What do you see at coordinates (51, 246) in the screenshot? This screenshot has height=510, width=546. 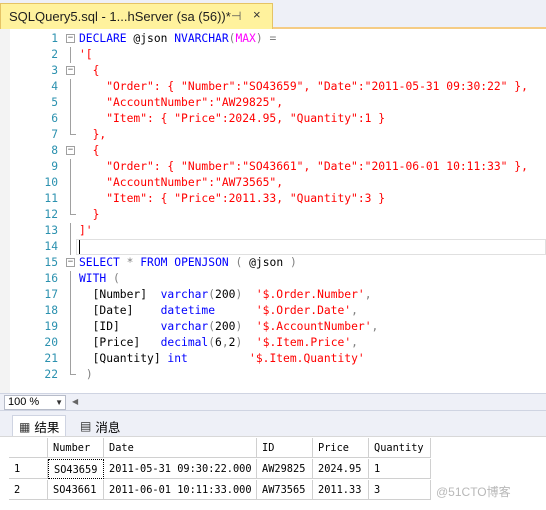 I see `line-number: 14` at bounding box center [51, 246].